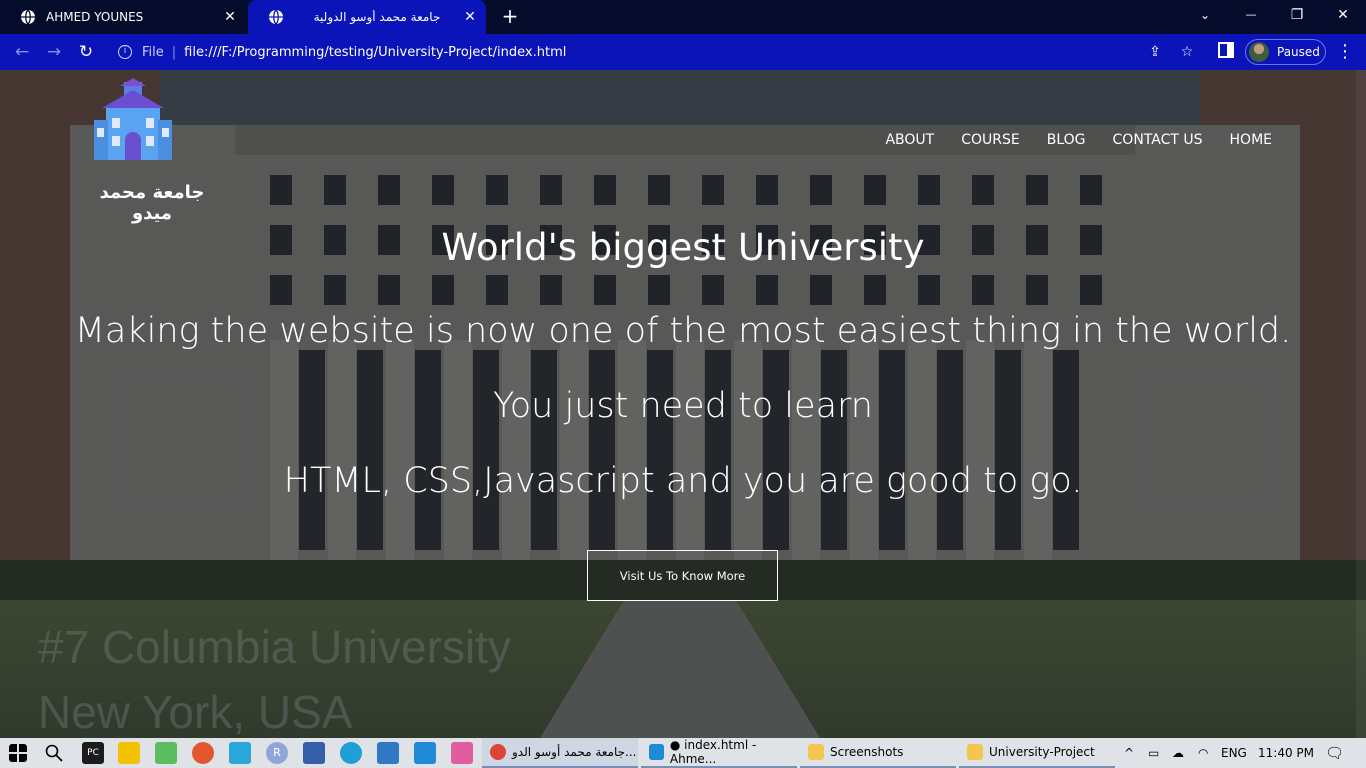 The image size is (1366, 768). What do you see at coordinates (1251, 140) in the screenshot?
I see `nav-link-home: HOME` at bounding box center [1251, 140].